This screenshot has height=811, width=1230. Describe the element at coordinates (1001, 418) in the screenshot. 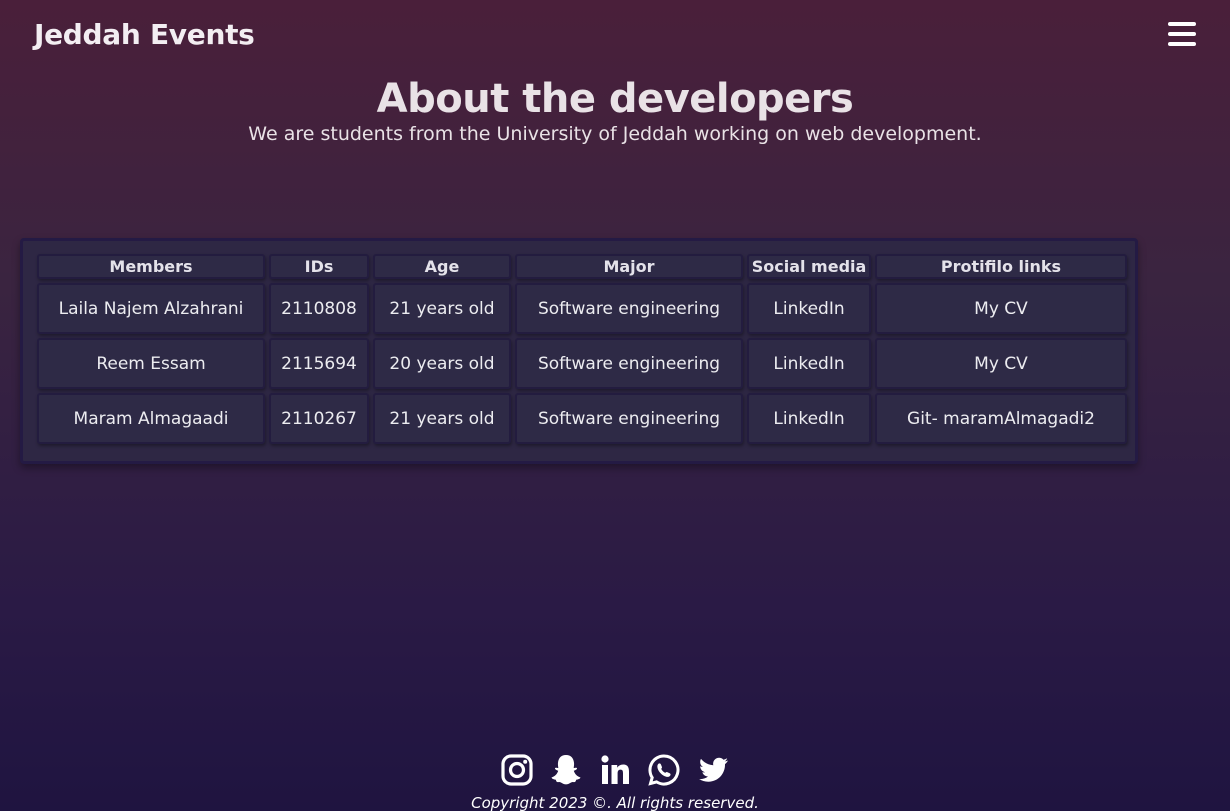

I see `portfolio-link: Git- maramAlmagadi2` at that location.